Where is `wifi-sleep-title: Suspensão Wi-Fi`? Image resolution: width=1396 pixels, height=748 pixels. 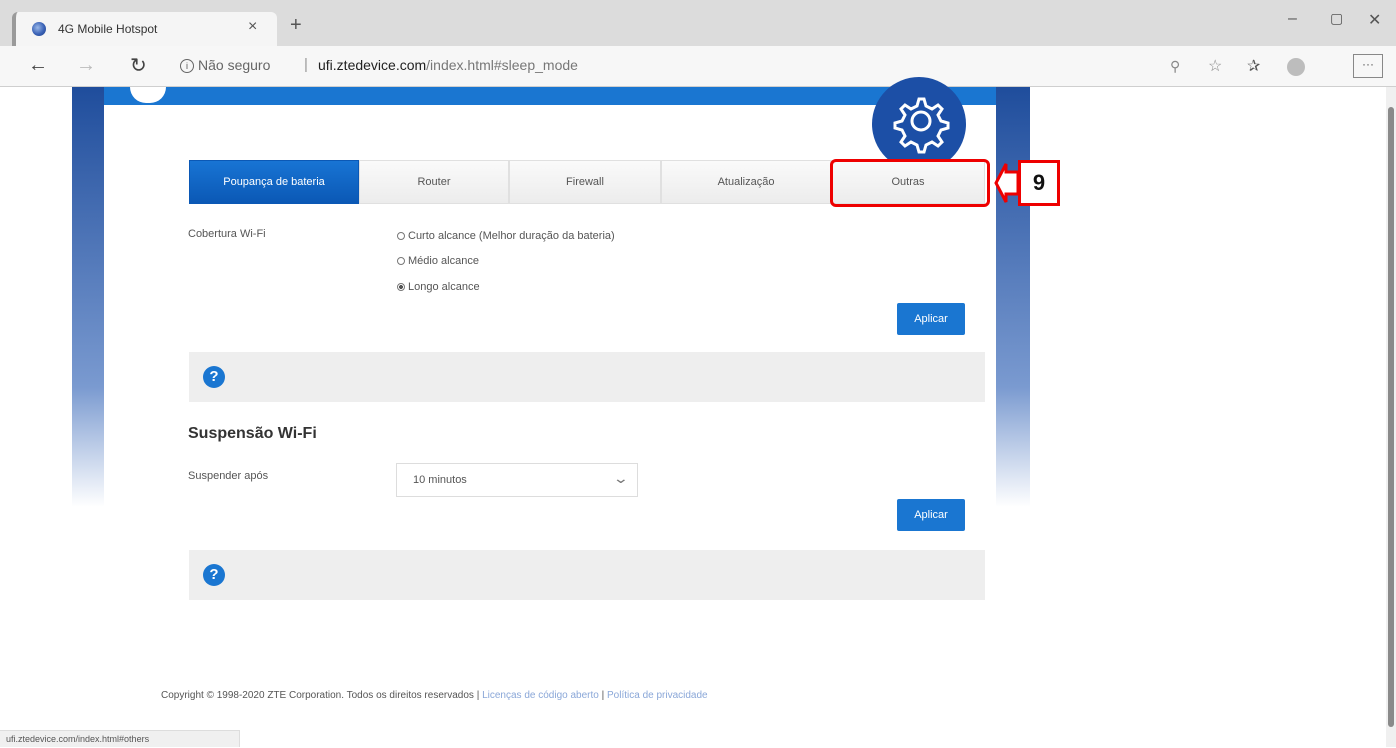
wifi-sleep-title: Suspensão Wi-Fi is located at coordinates (252, 433).